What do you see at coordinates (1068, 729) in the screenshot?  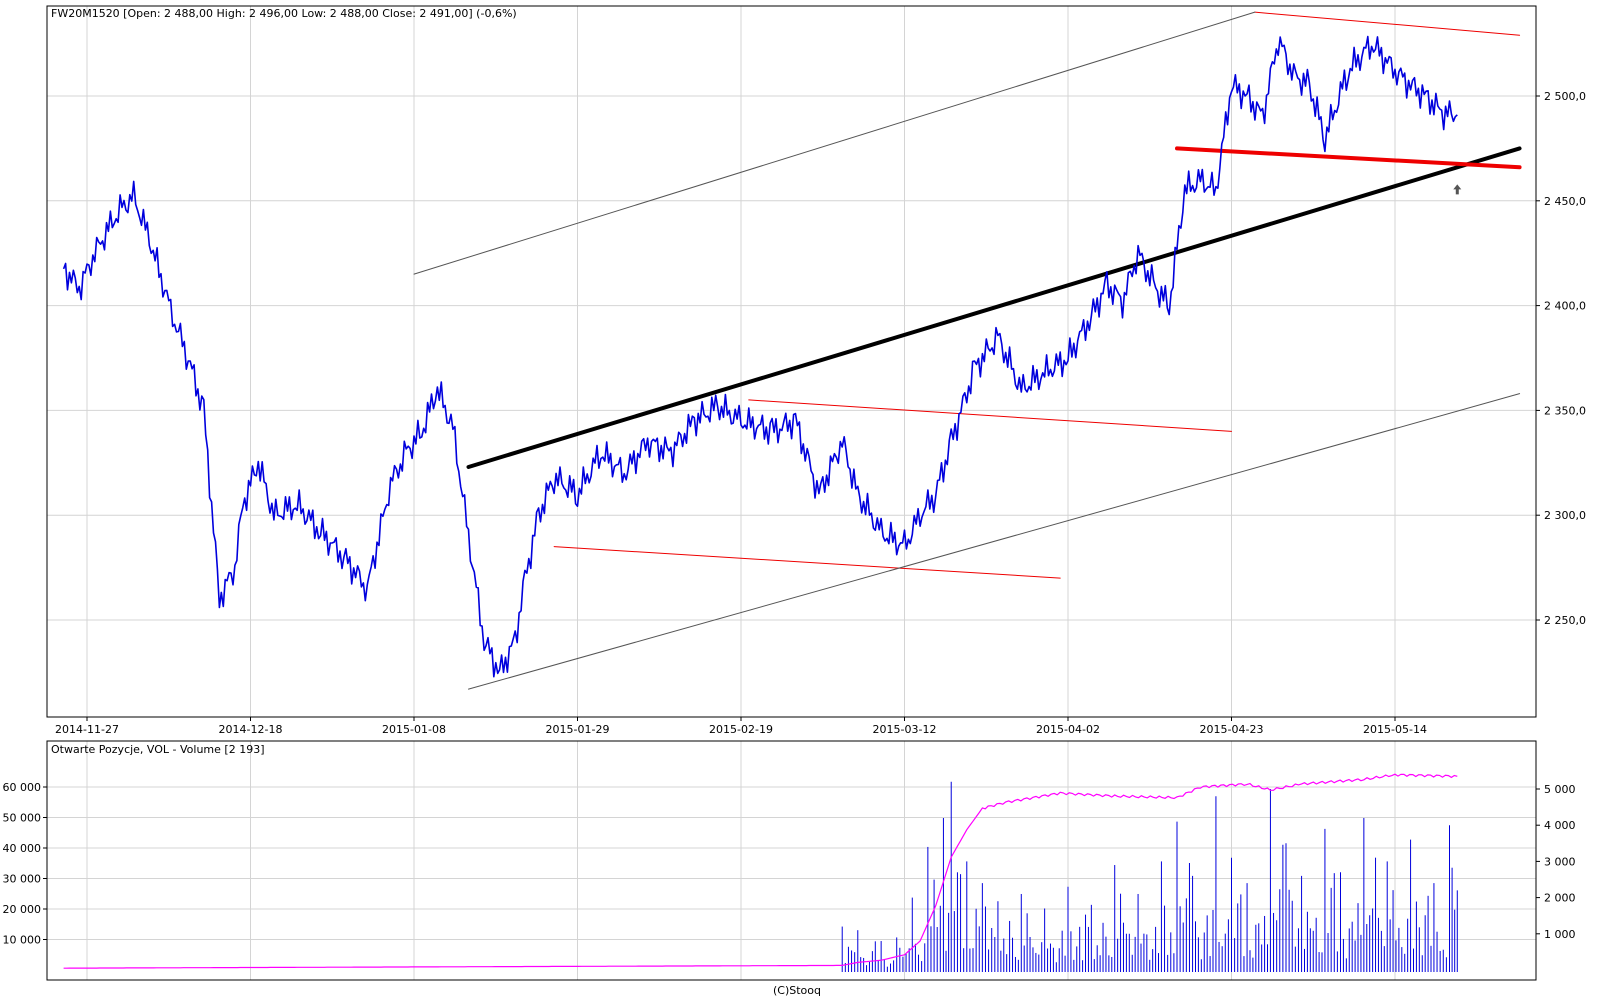 I see `price-x-tick-label: 2015-04-02` at bounding box center [1068, 729].